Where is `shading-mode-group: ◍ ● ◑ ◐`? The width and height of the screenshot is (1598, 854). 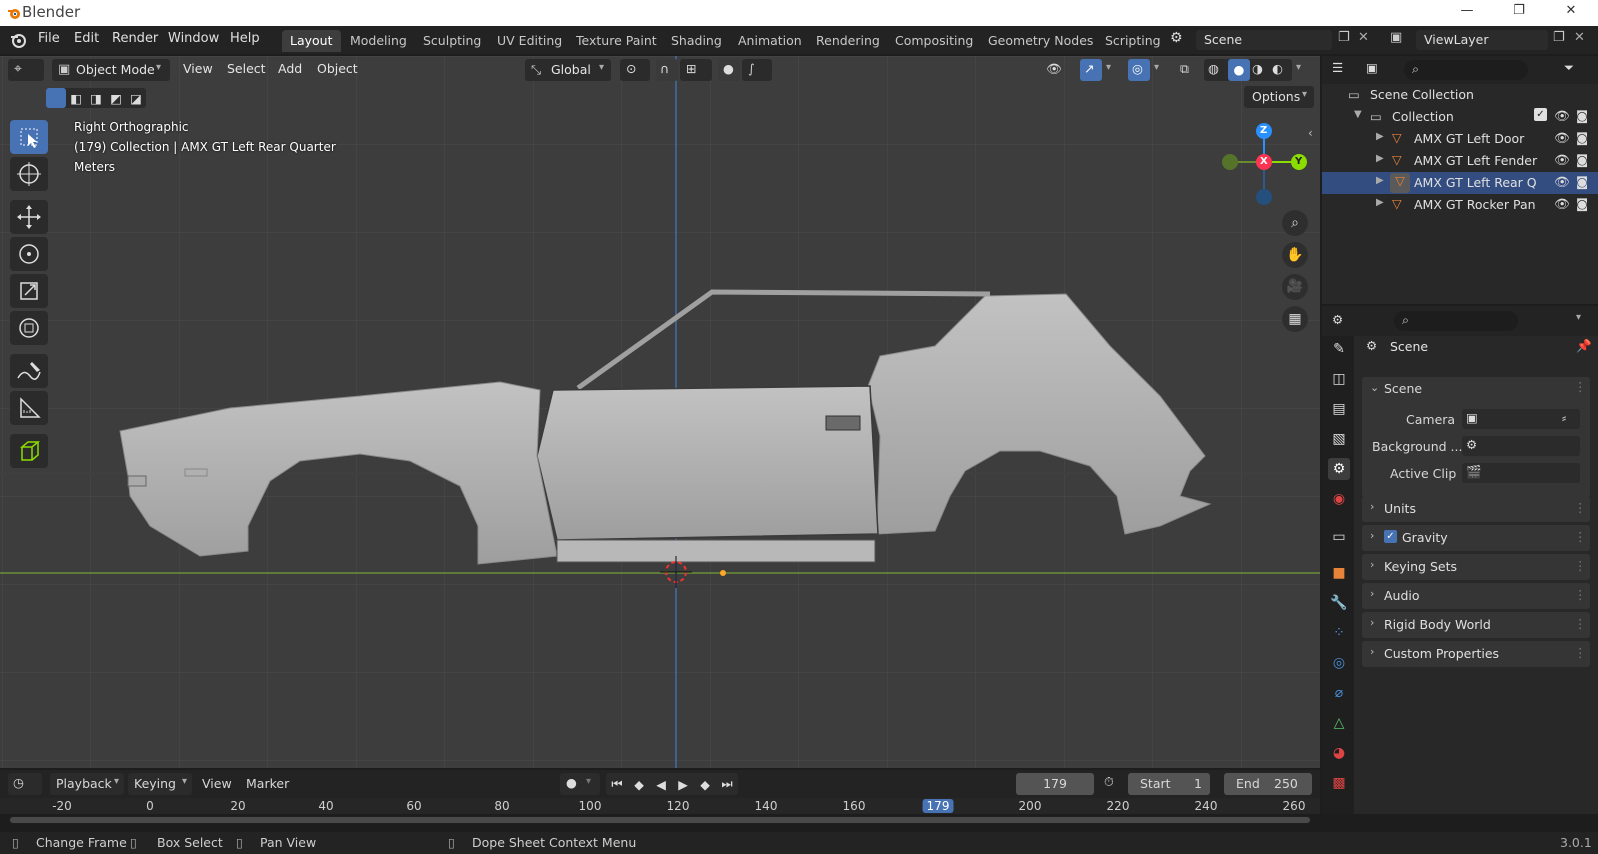
shading-mode-group: ◍ ● ◑ ◐ is located at coordinates (1248, 70).